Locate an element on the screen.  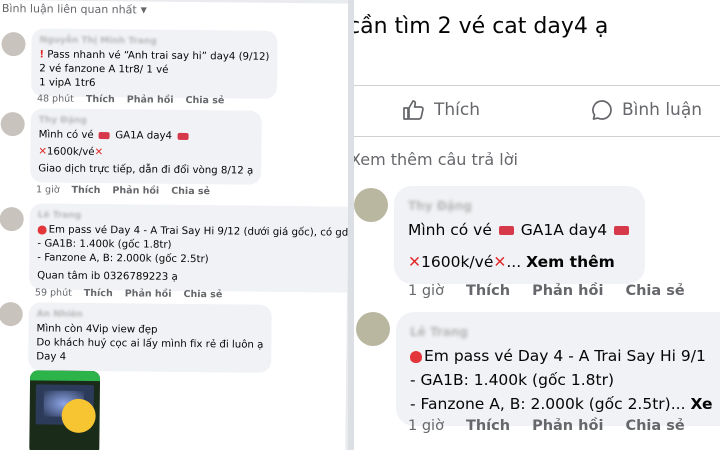
see-more-link: Xem thêm is located at coordinates (570, 262).